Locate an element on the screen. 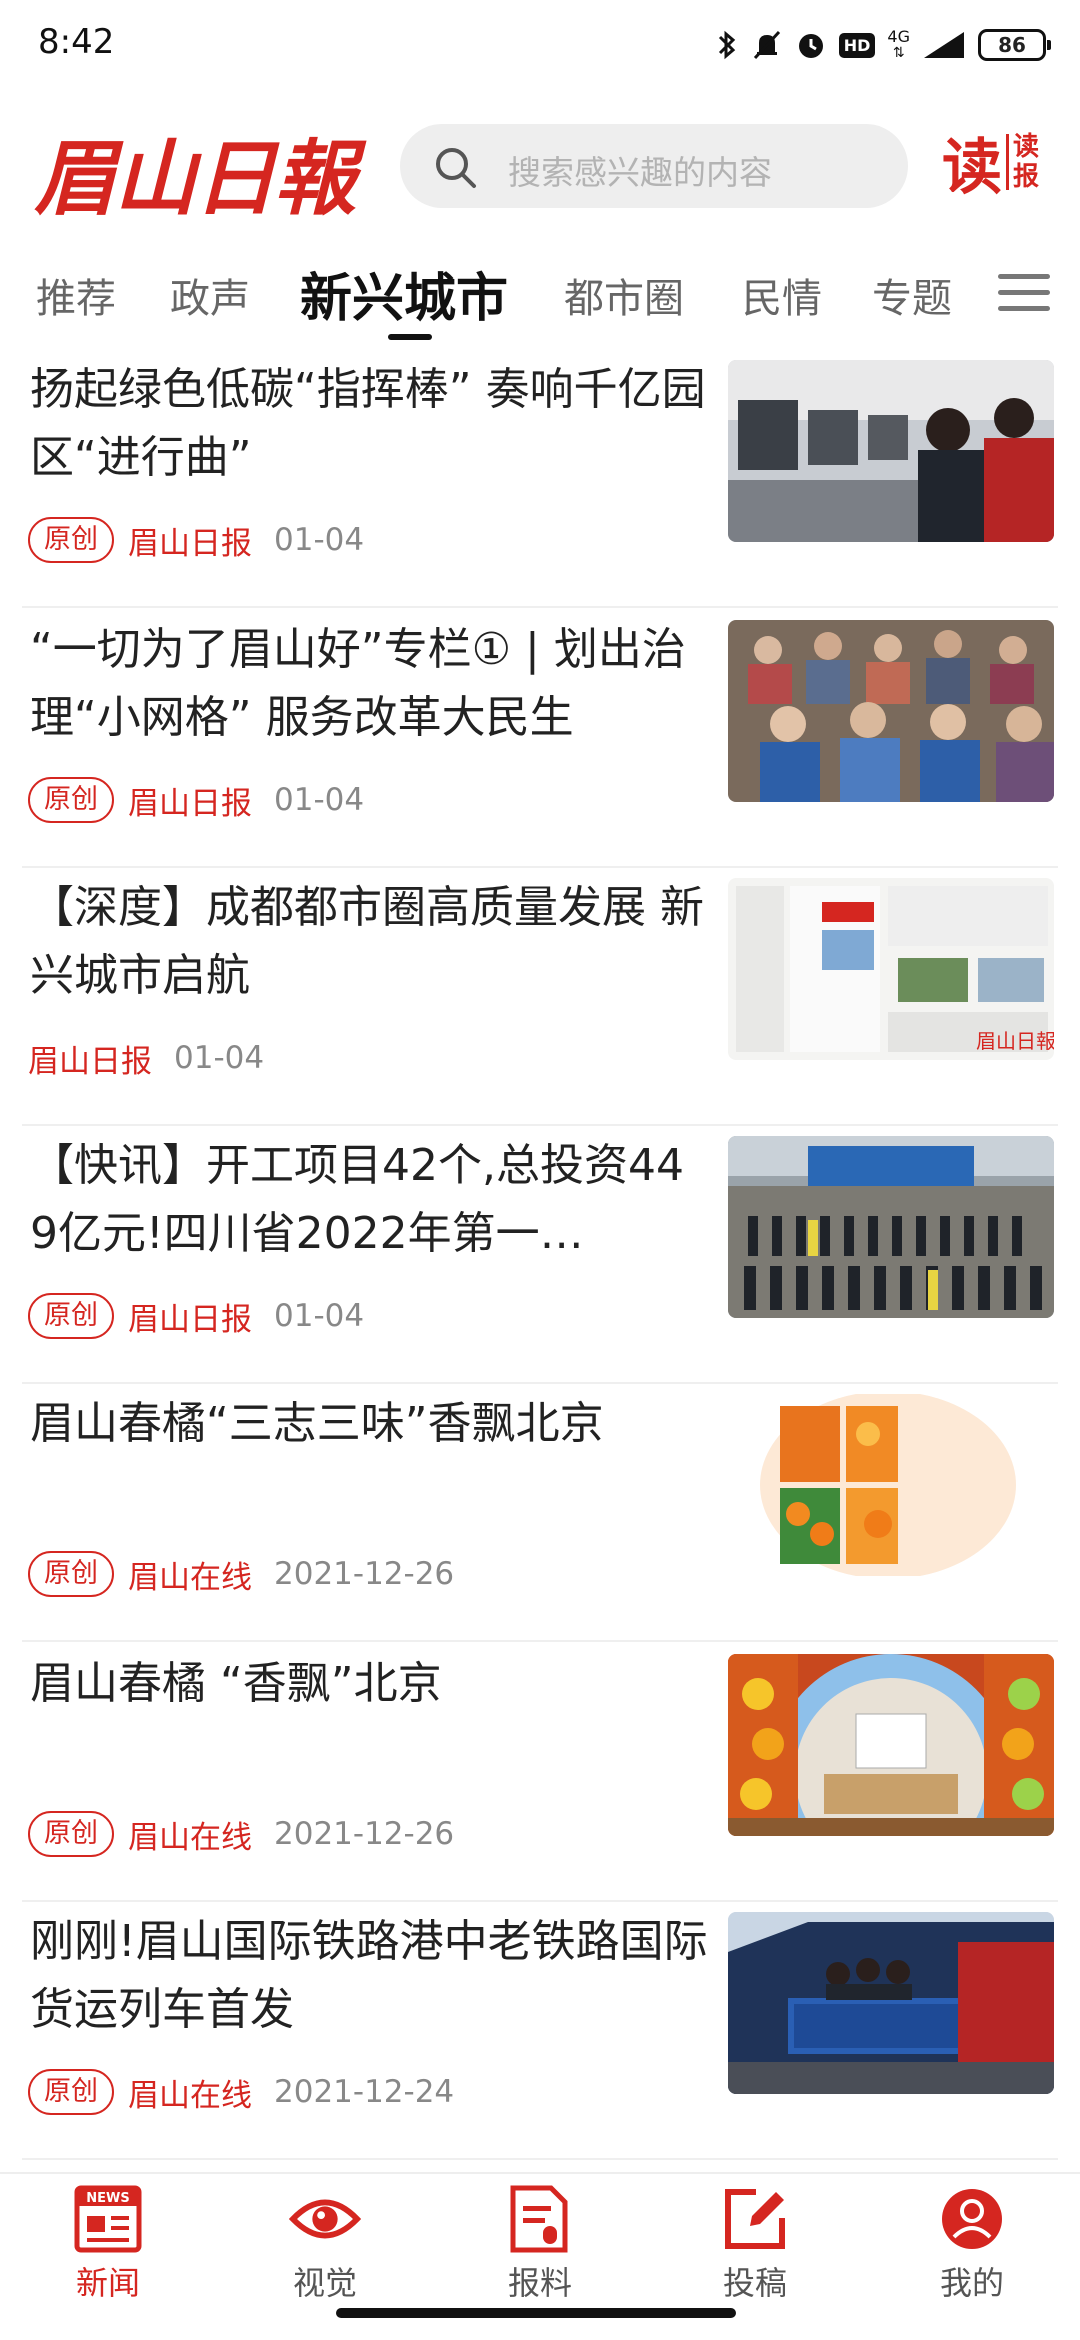 The width and height of the screenshot is (1080, 2340). news-meta: 眉山日报 01-04 is located at coordinates (146, 1058).